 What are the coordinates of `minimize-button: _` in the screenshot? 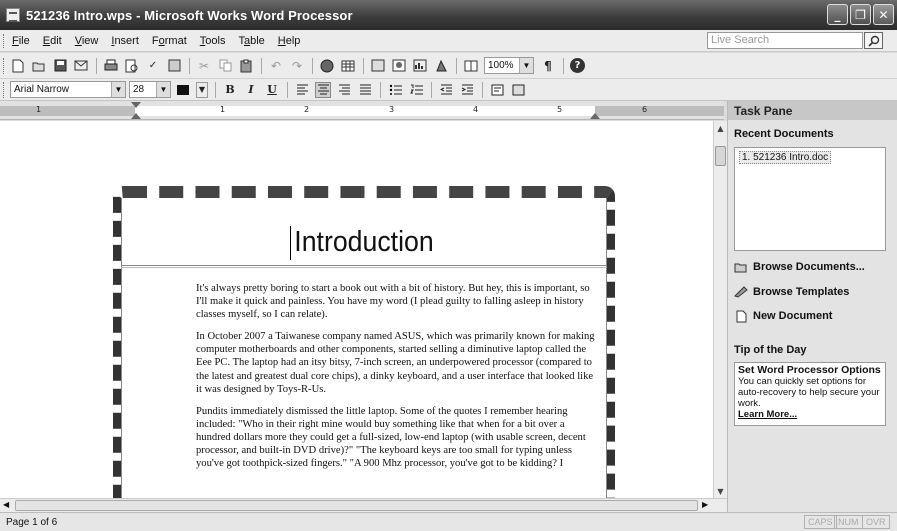 It's located at (837, 14).